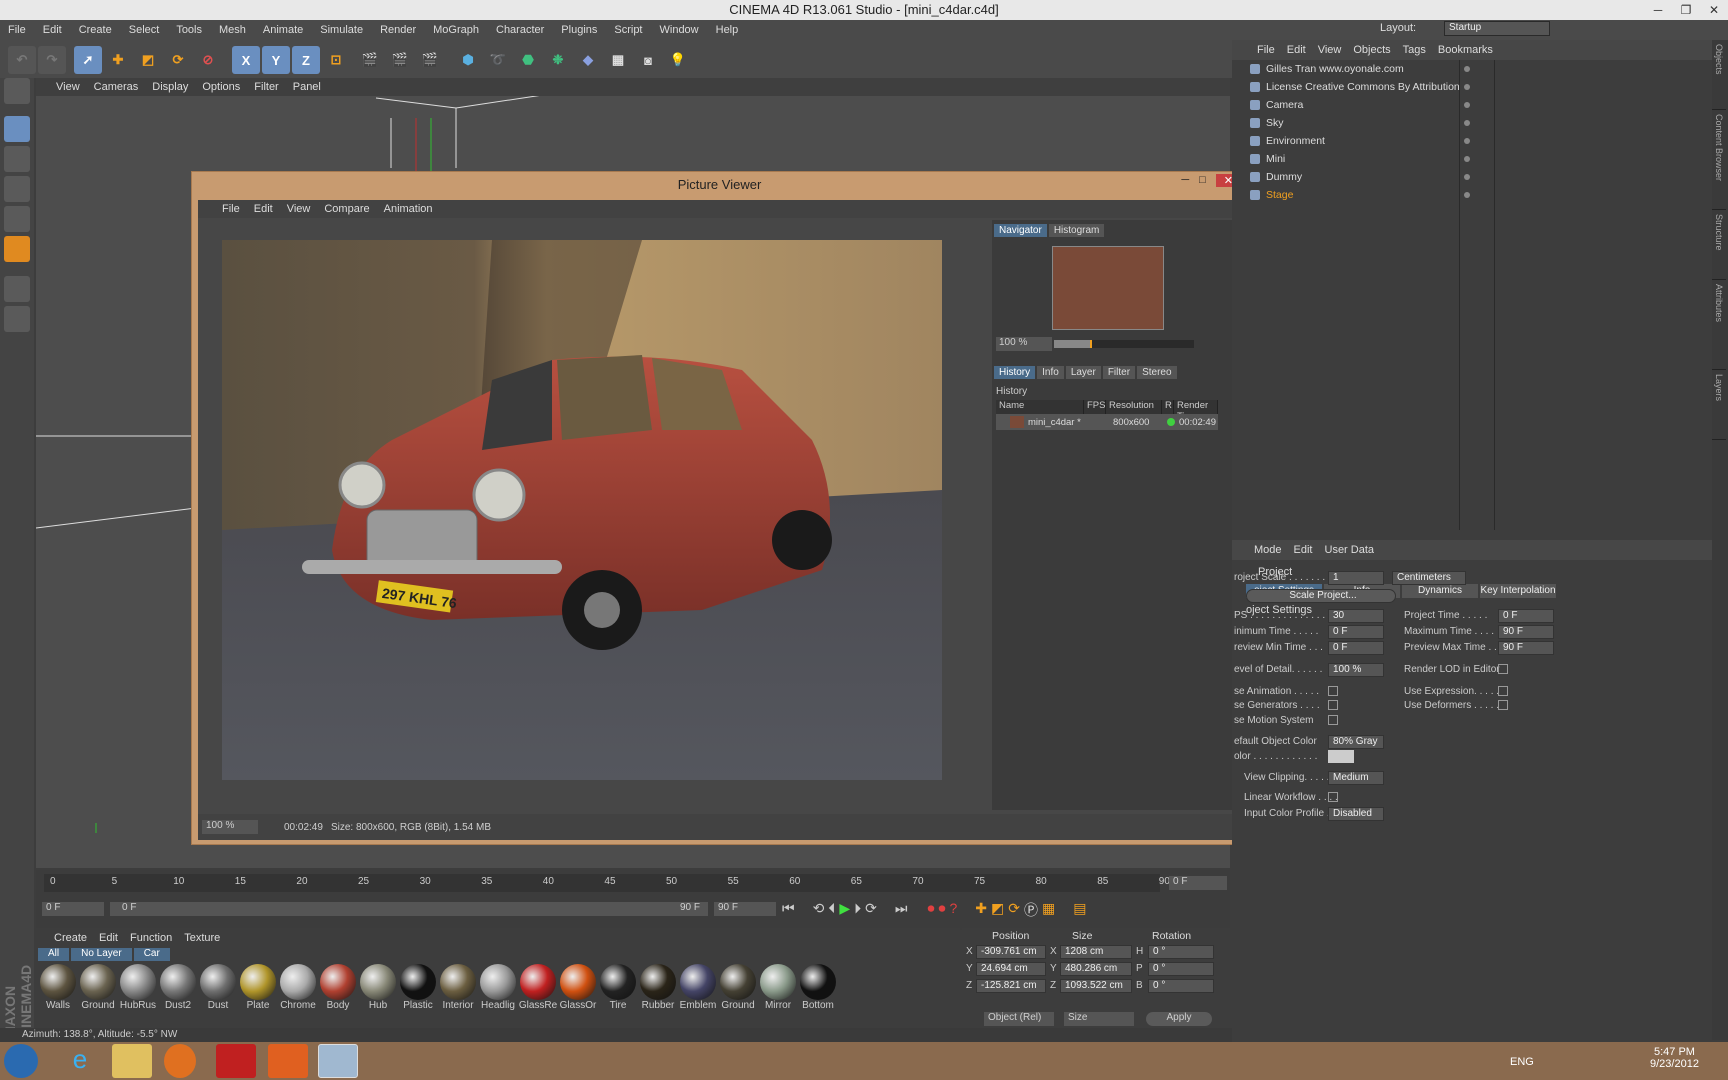  Describe the element at coordinates (678, 60) in the screenshot. I see `light-icon: 💡` at that location.